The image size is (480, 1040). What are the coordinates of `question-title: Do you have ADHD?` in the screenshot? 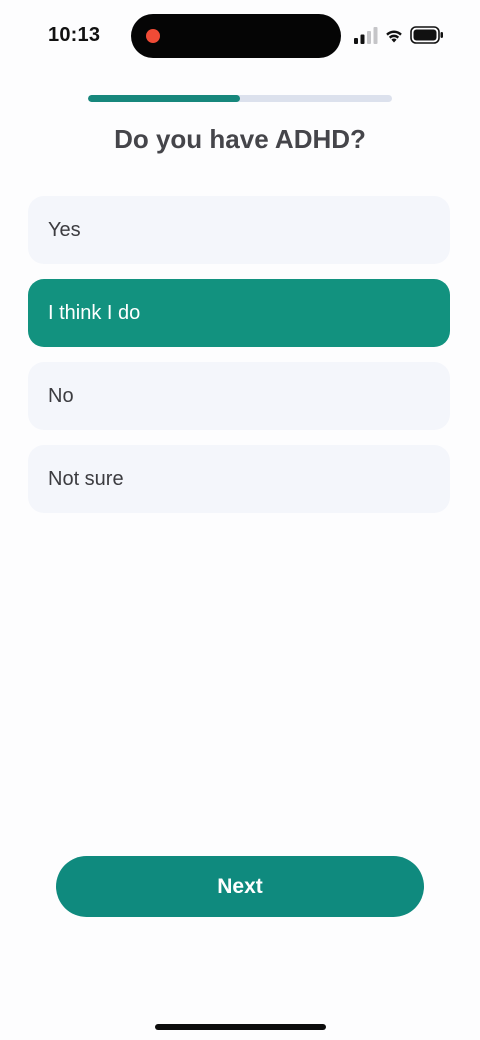 It's located at (240, 139).